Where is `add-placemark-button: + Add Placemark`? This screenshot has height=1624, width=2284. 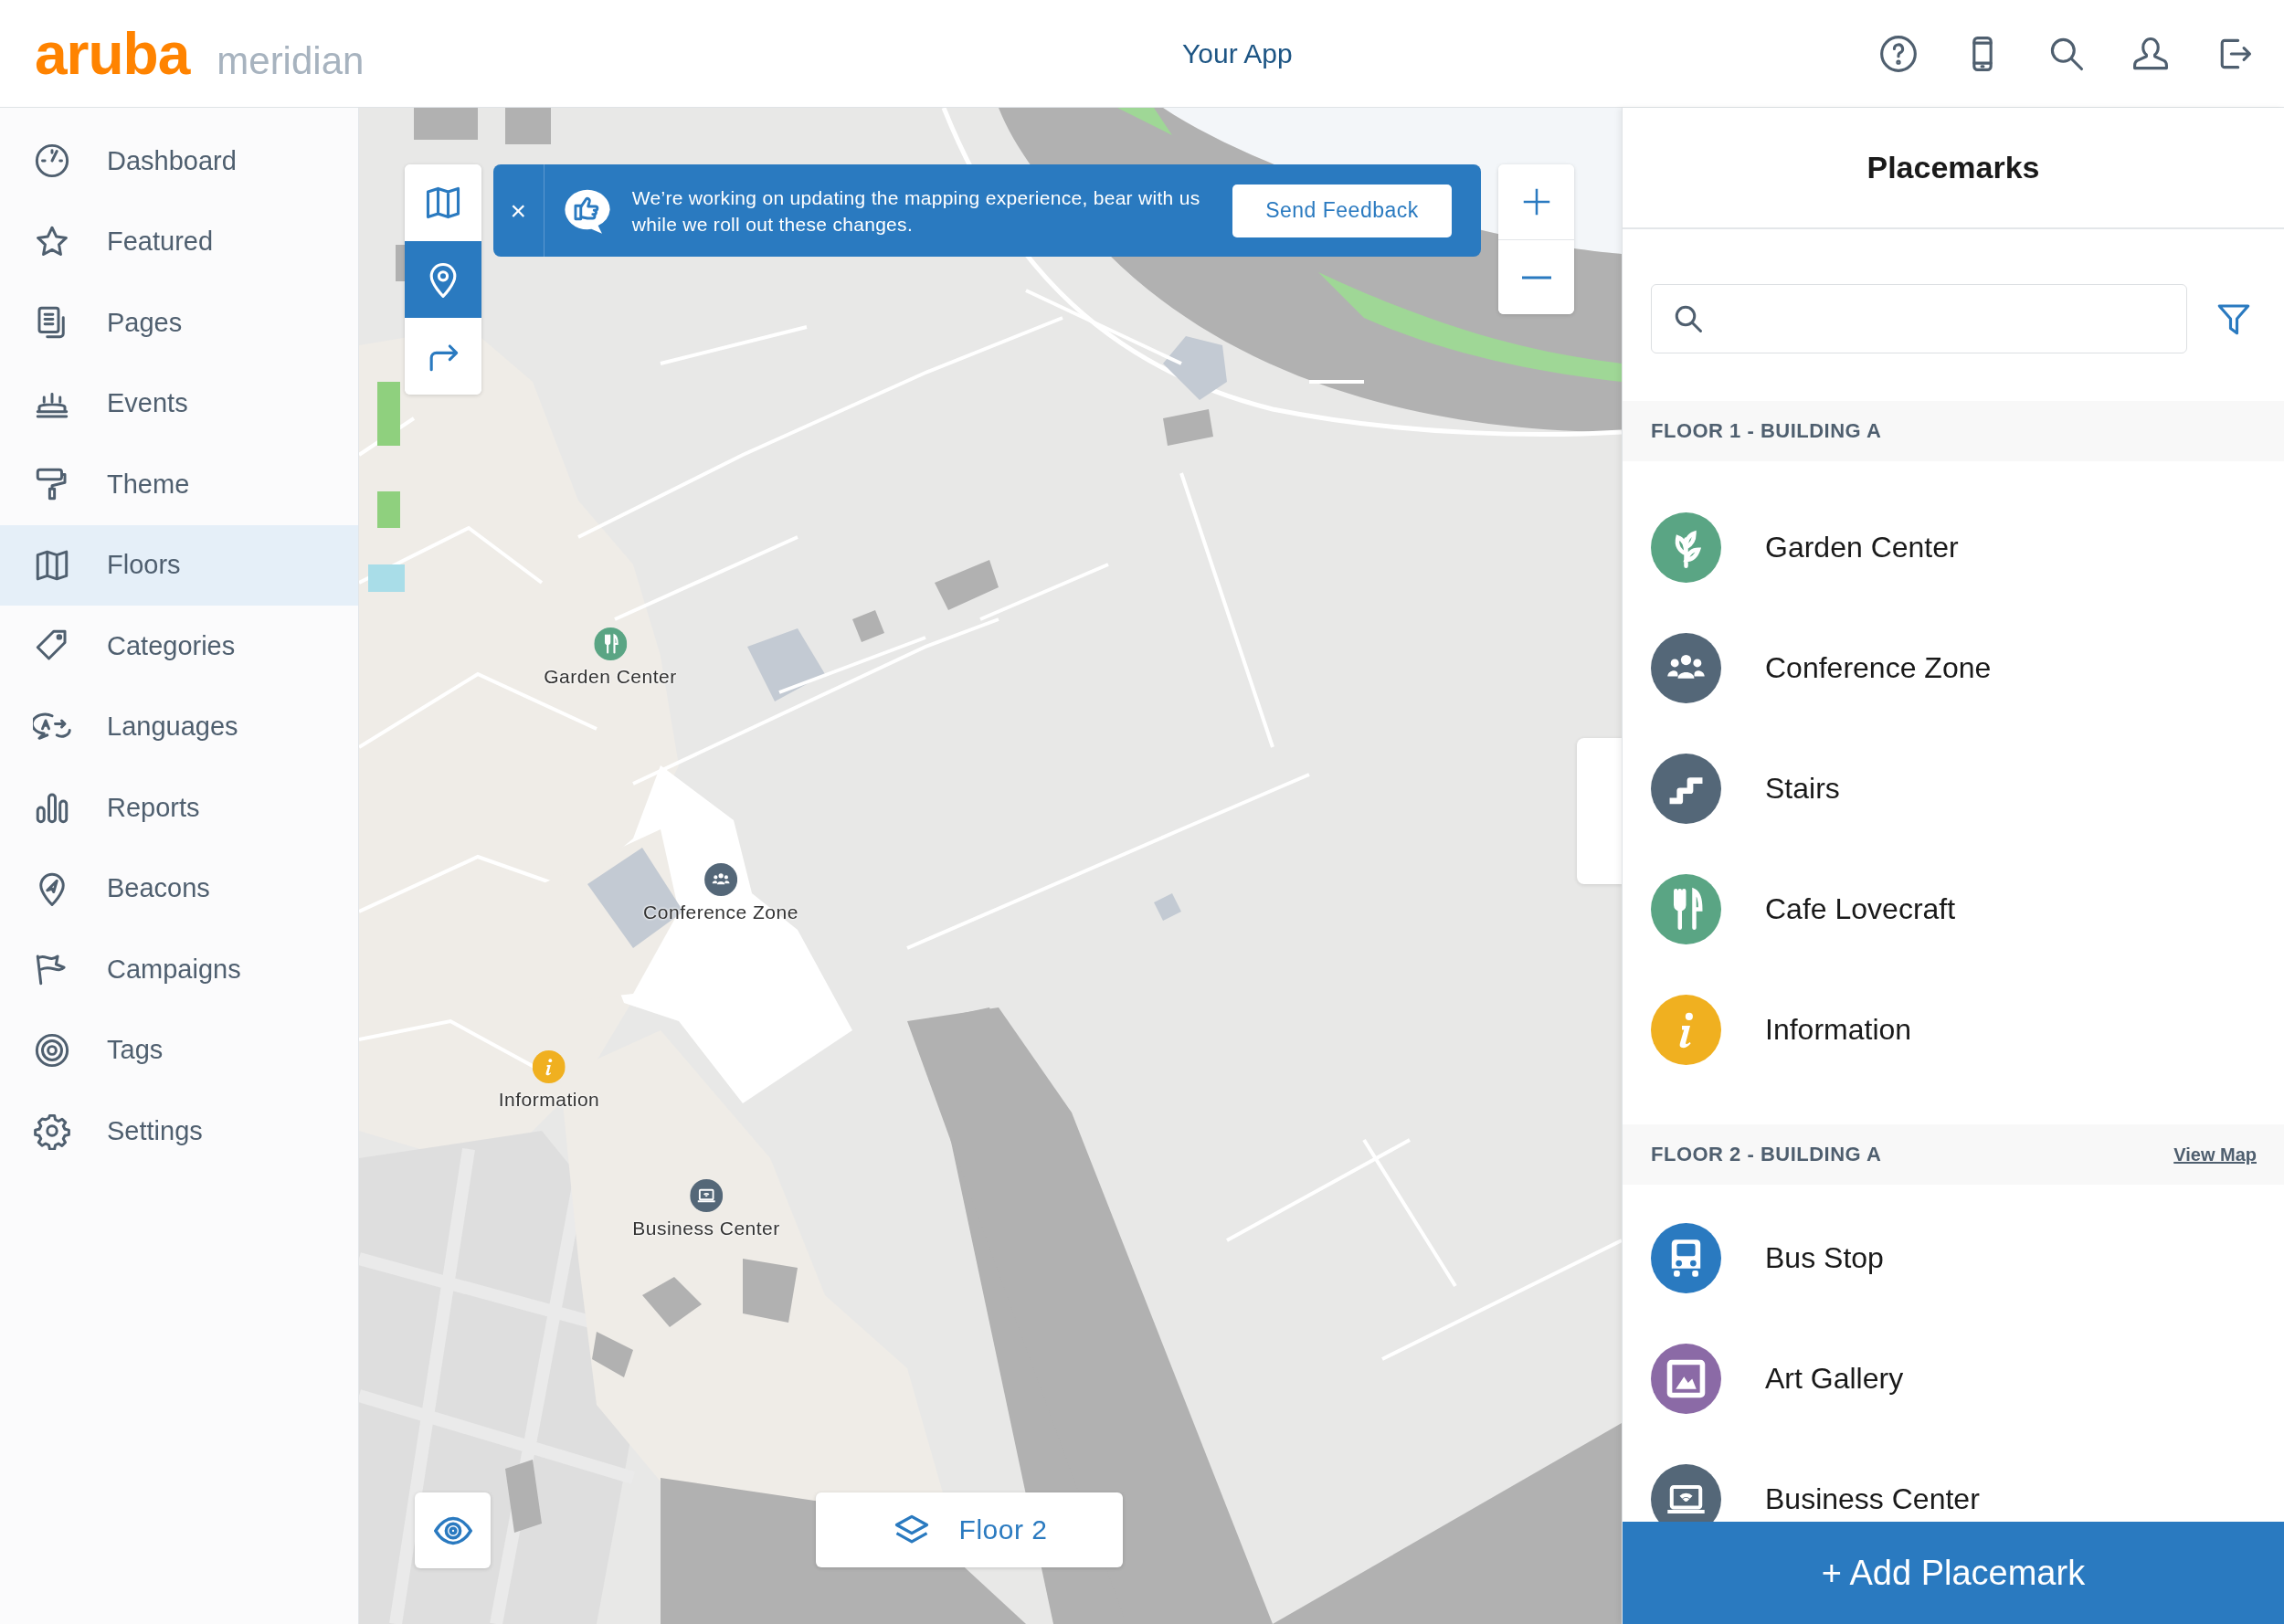 add-placemark-button: + Add Placemark is located at coordinates (1953, 1573).